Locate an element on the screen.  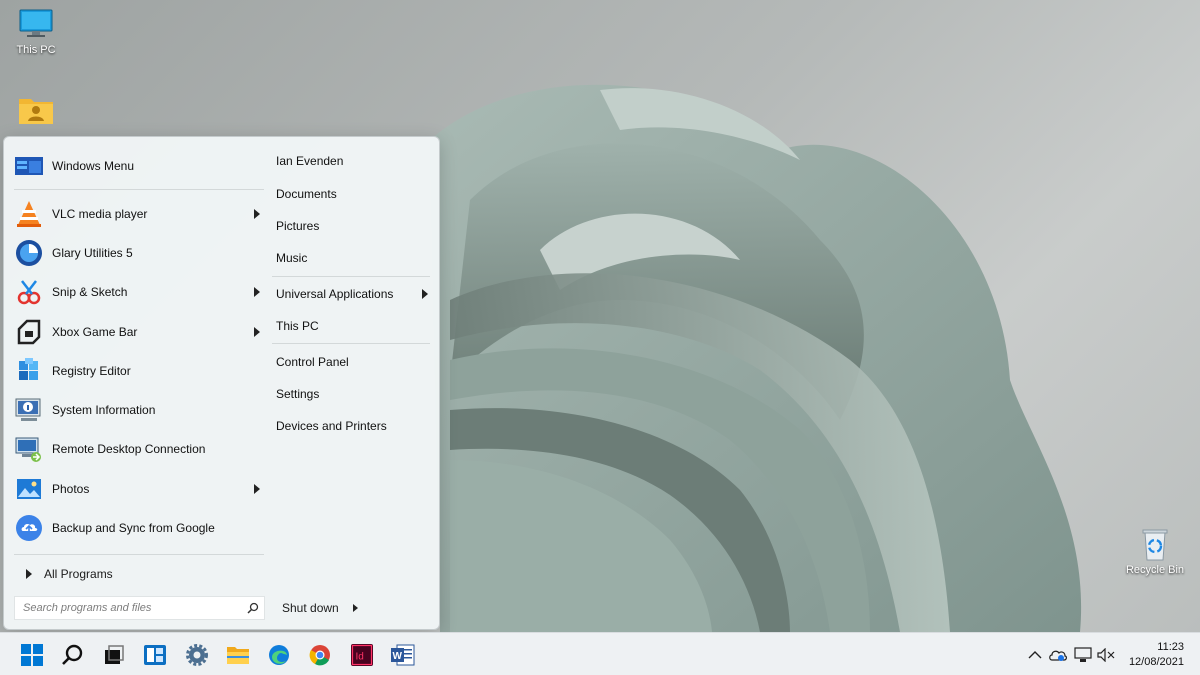
recycle-bin-icon is located at coordinates (1155, 544).